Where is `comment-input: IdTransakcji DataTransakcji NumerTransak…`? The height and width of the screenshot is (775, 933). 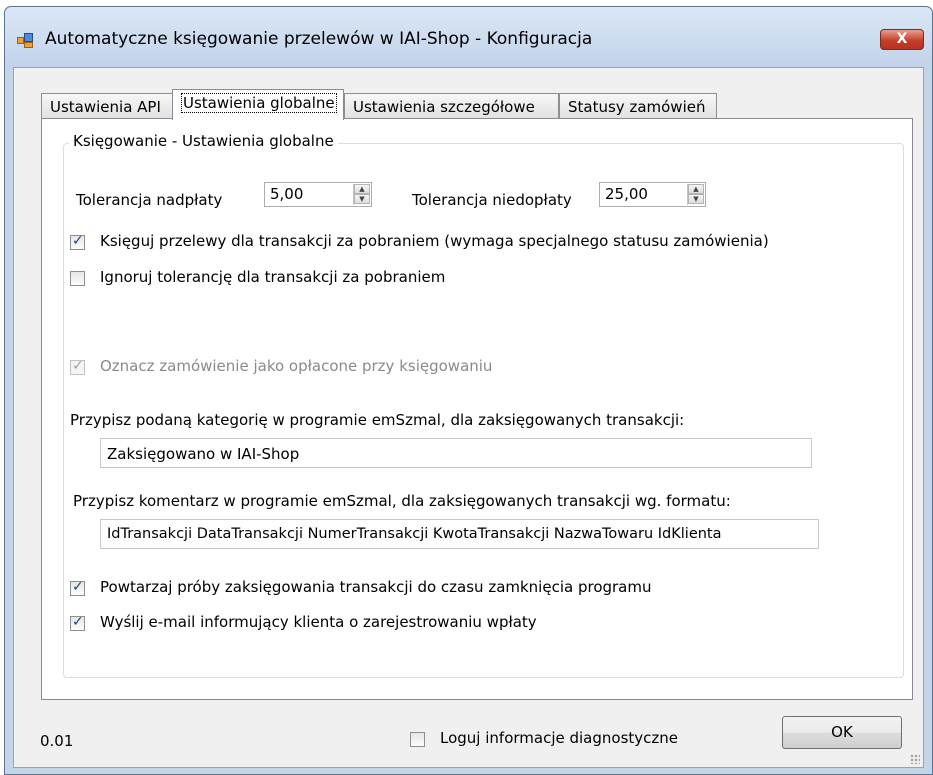 comment-input: IdTransakcji DataTransakcji NumerTransak… is located at coordinates (459, 534).